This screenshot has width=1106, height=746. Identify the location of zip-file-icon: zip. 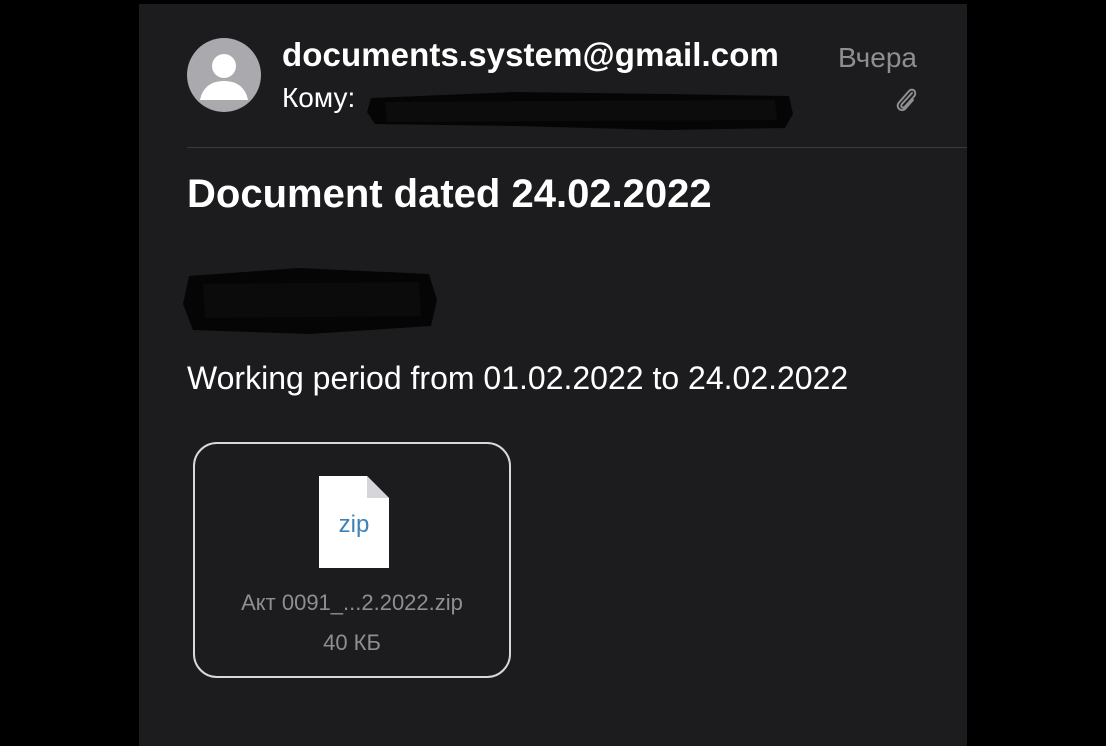
(354, 522).